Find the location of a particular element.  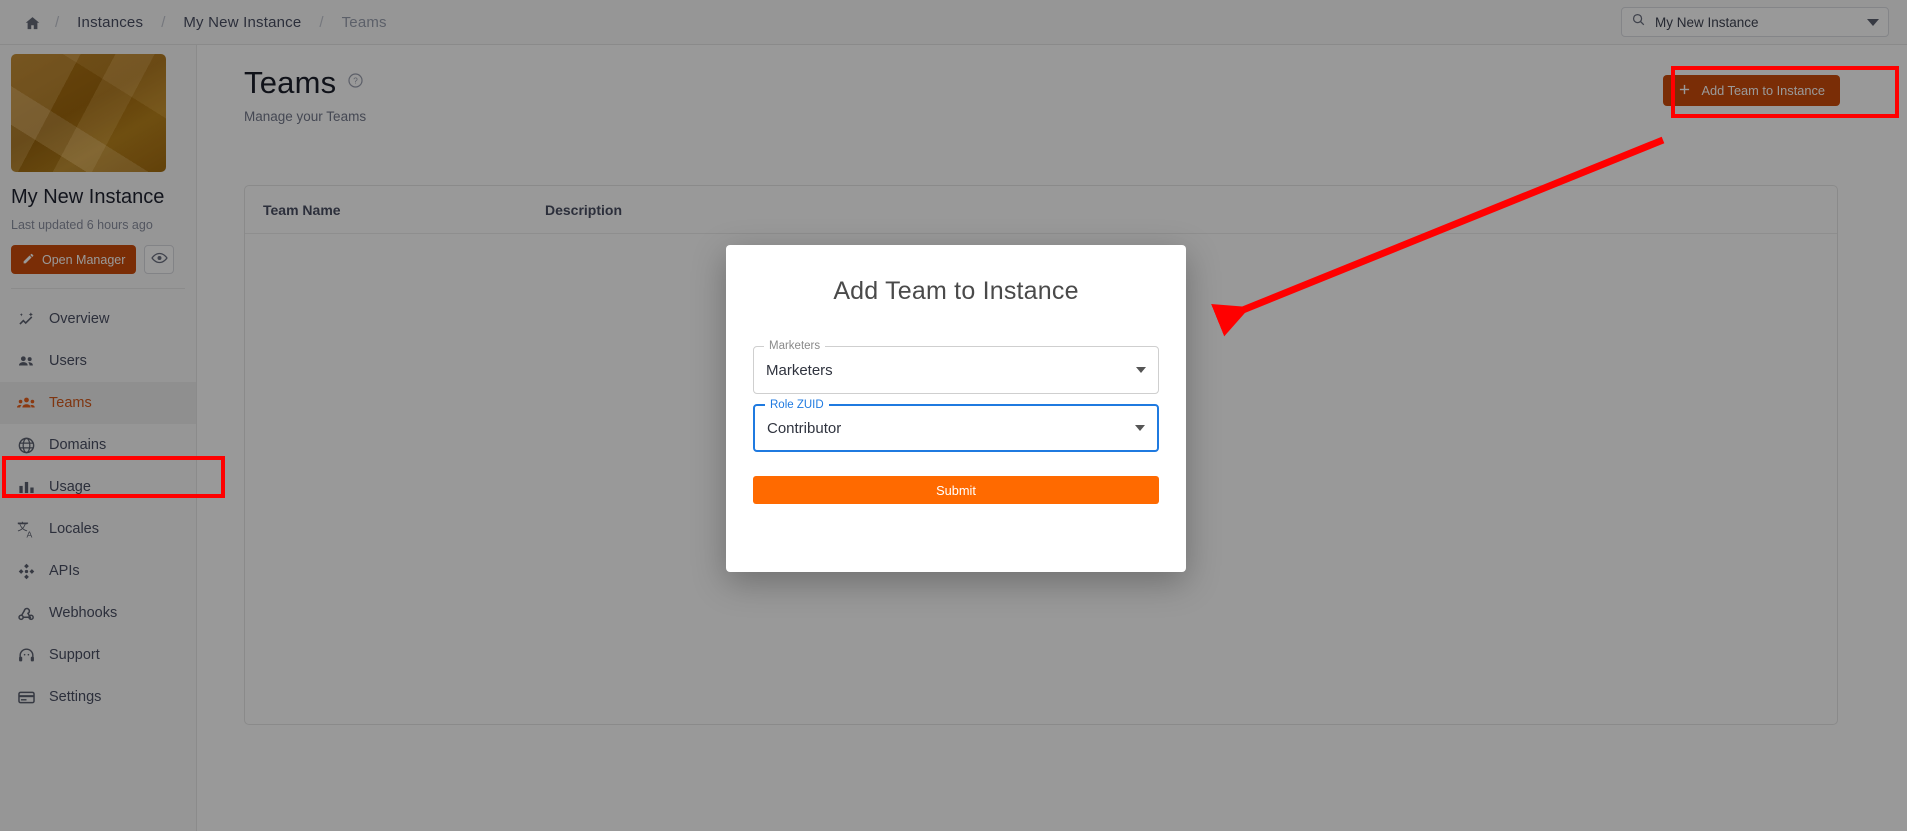

card-icon is located at coordinates (26, 697).